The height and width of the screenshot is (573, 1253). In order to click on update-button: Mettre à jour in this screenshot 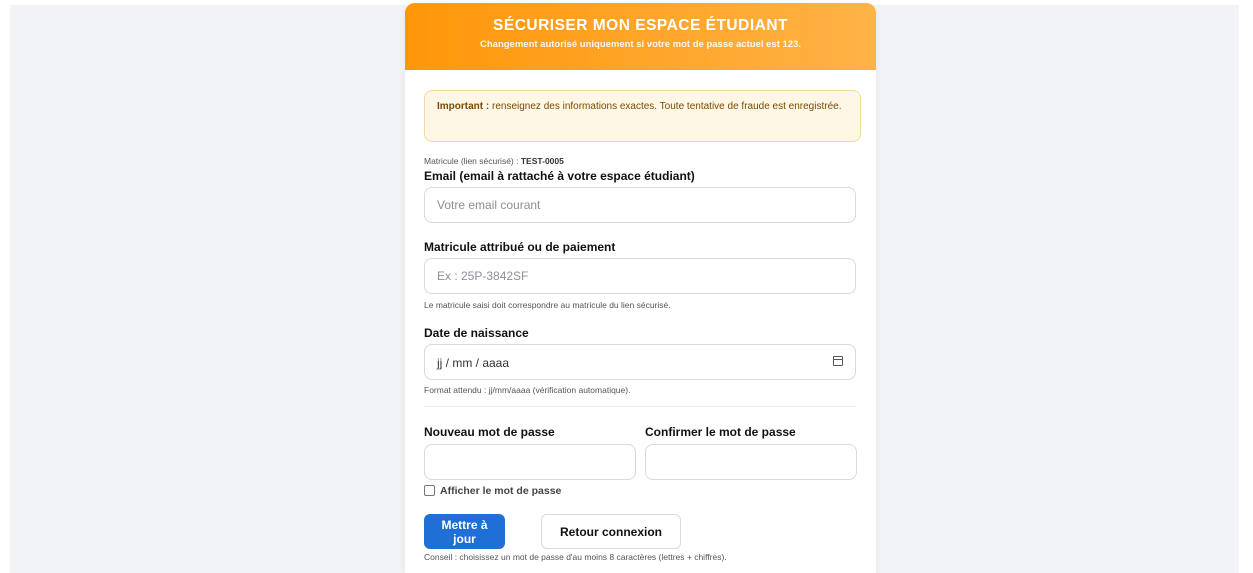, I will do `click(464, 531)`.